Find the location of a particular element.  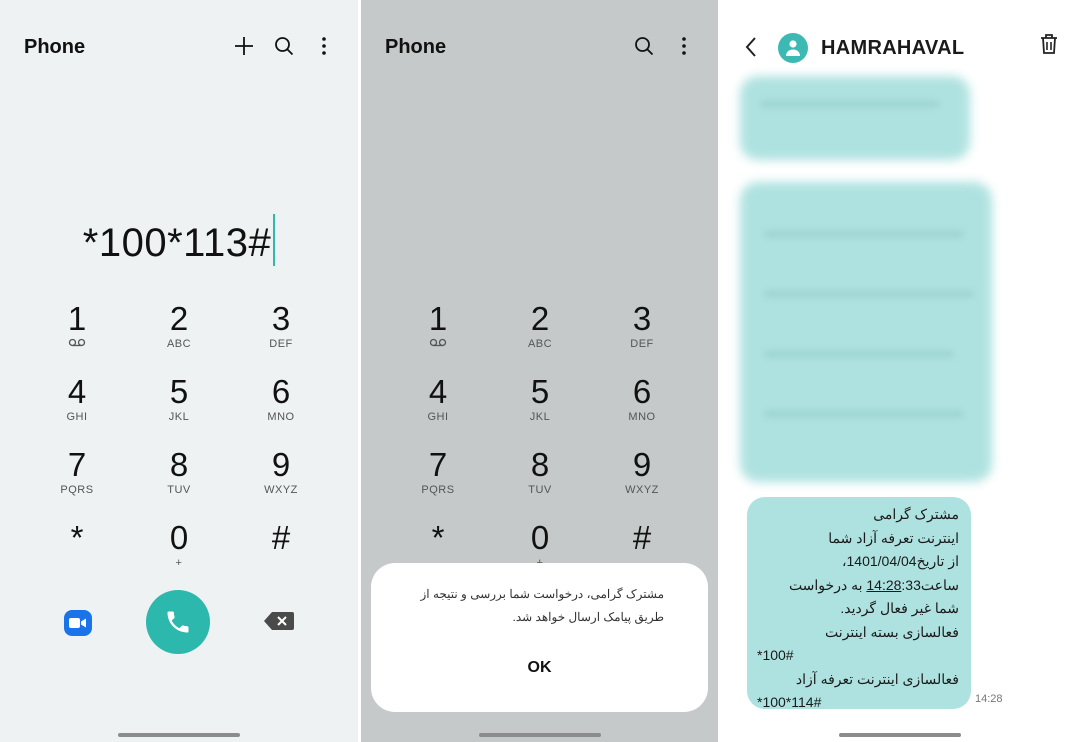

key-digit: 6 is located at coordinates (281, 391).